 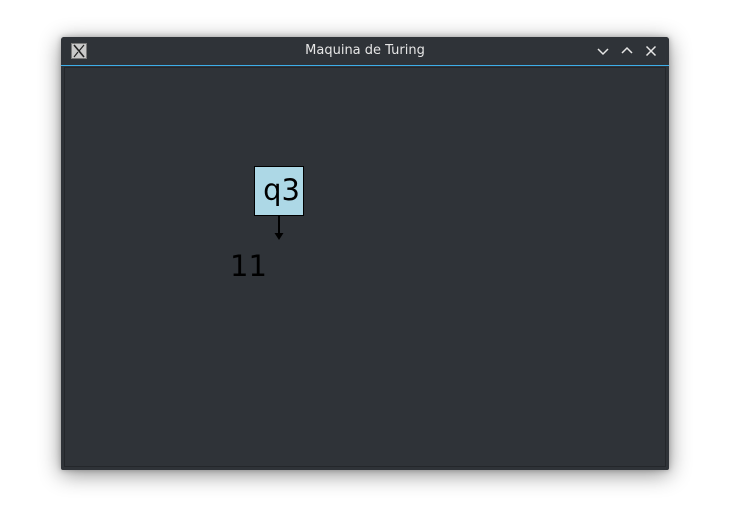 I want to click on close-button, so click(x=651, y=51).